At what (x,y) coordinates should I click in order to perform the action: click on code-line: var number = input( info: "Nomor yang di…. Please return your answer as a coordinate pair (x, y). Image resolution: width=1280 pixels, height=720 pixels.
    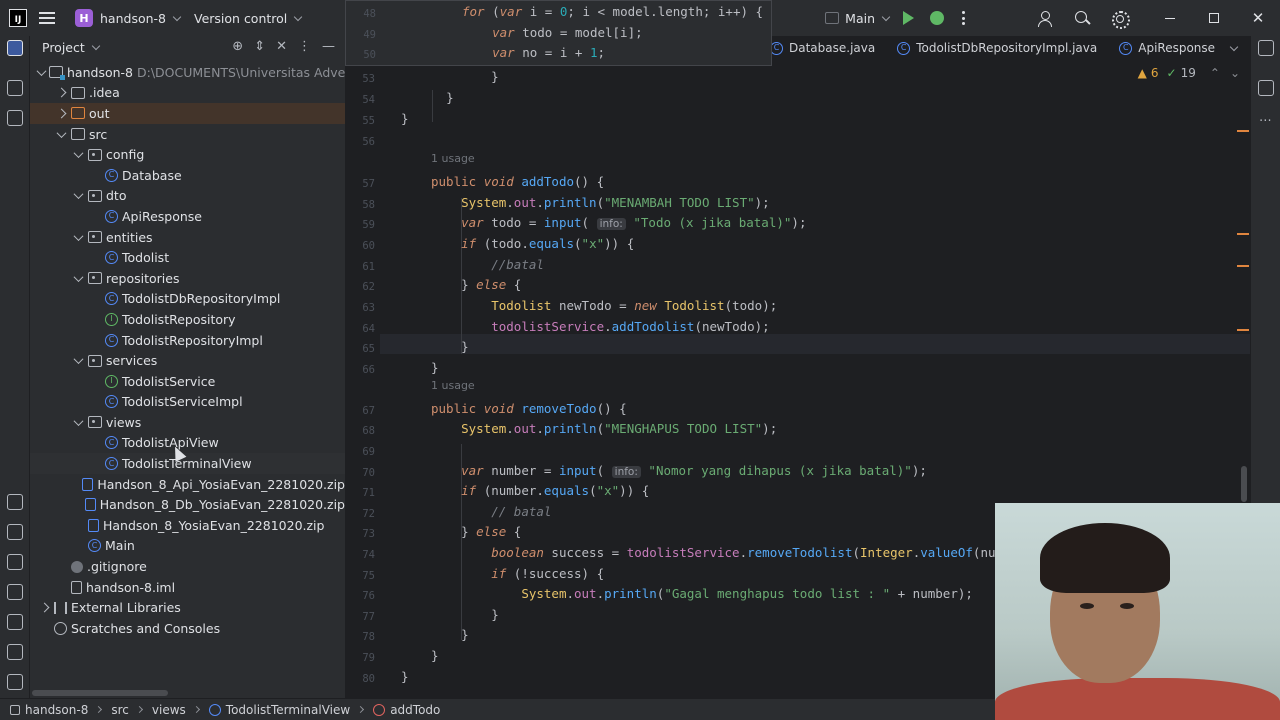
    Looking at the image, I should click on (679, 470).